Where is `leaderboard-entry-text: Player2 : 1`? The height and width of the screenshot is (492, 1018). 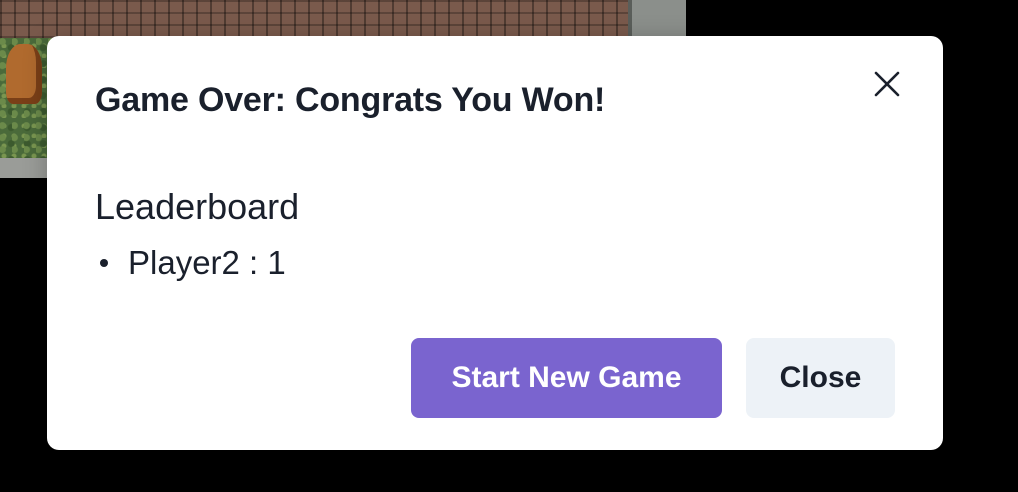 leaderboard-entry-text: Player2 : 1 is located at coordinates (207, 262).